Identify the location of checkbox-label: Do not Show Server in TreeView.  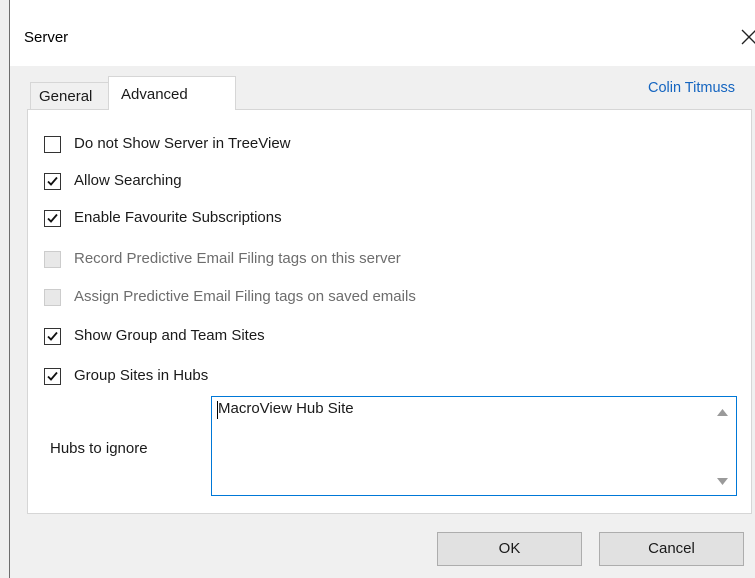
(182, 143).